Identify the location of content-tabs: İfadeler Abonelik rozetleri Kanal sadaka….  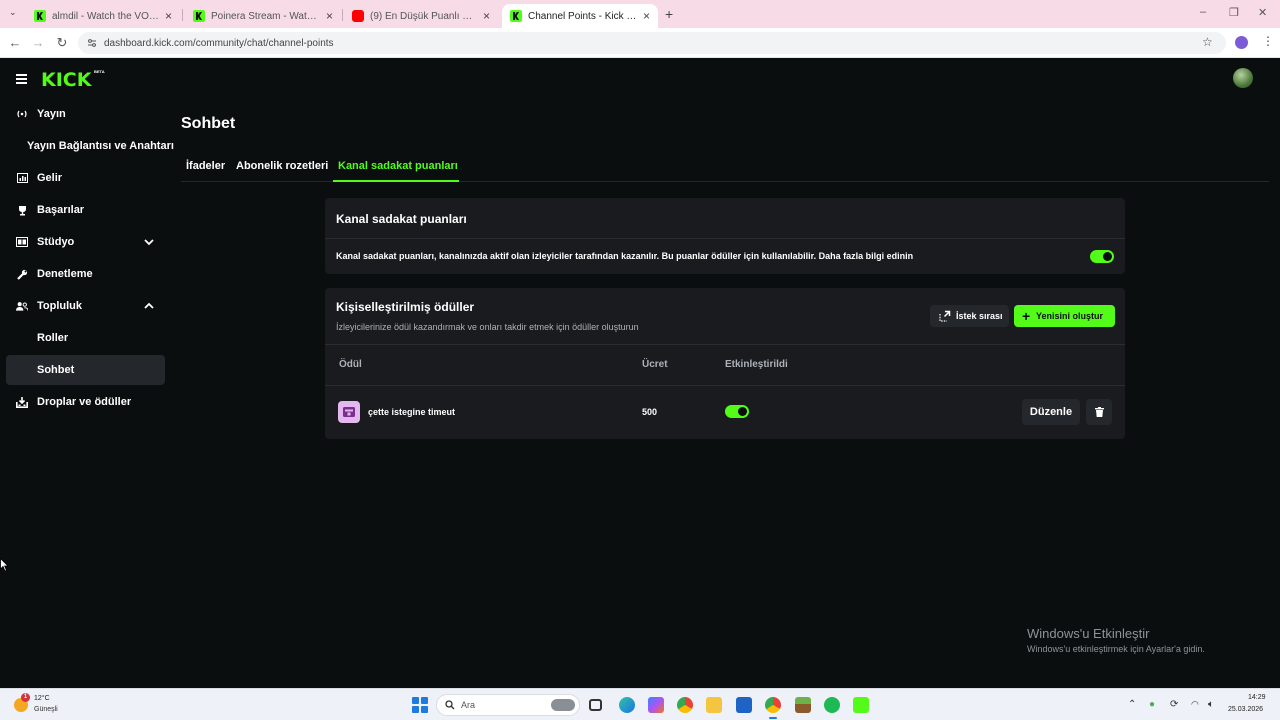
(725, 167).